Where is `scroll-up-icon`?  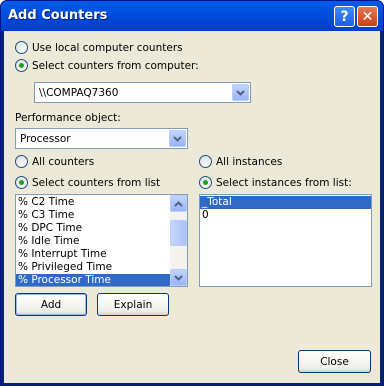
scroll-up-icon is located at coordinates (178, 203).